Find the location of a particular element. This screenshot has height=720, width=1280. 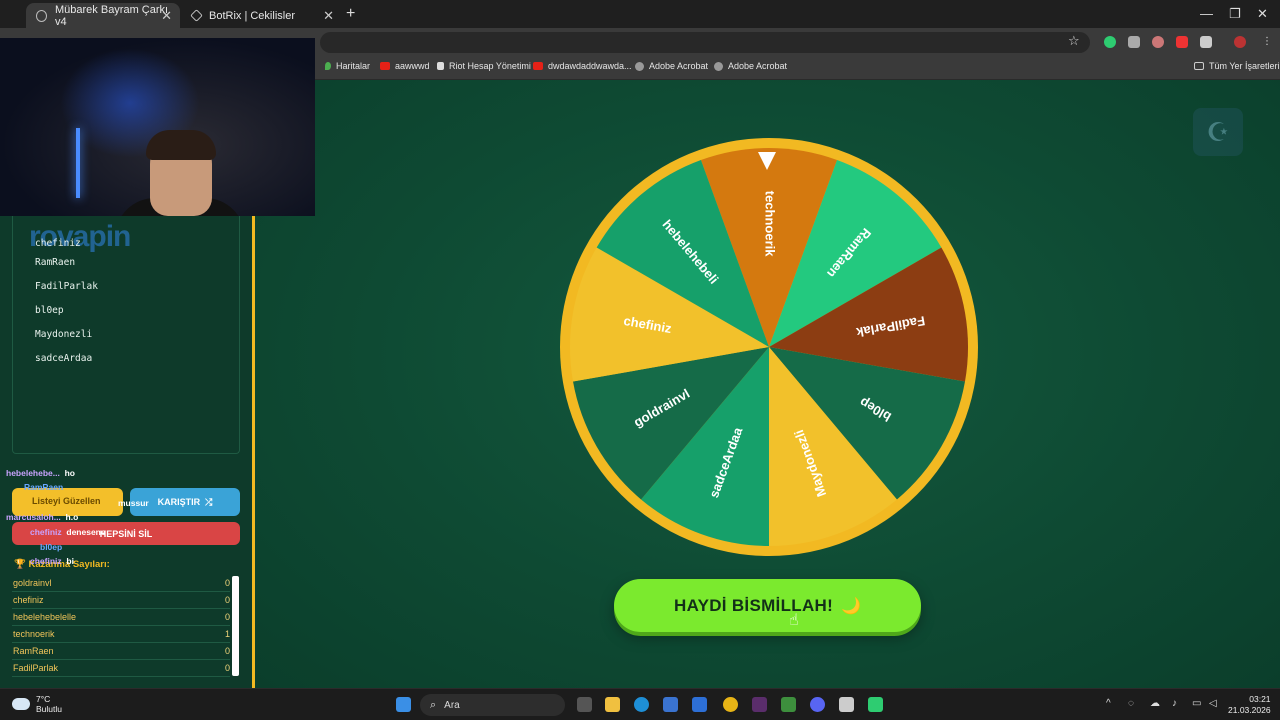

all-bookmarks: Tüm Yer İşaretleri is located at coordinates (1237, 66).